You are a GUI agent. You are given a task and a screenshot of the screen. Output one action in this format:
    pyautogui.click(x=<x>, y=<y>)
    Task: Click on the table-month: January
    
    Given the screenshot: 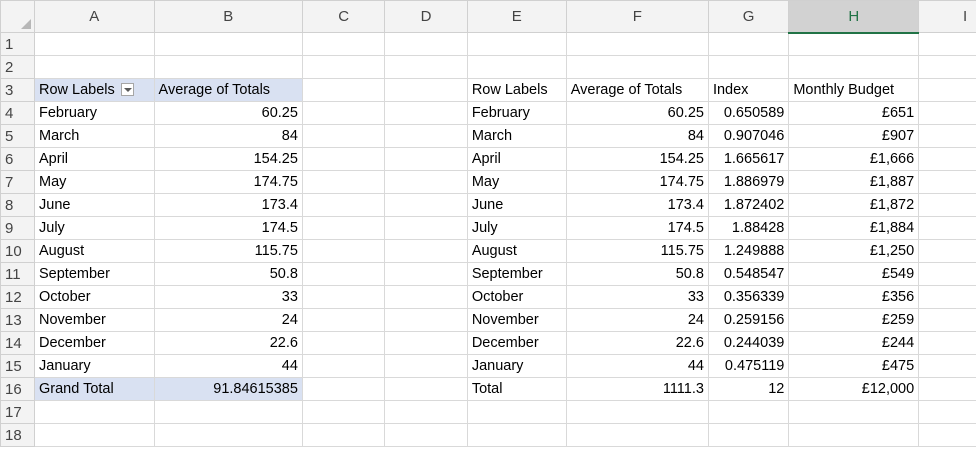 What is the action you would take?
    pyautogui.click(x=516, y=366)
    